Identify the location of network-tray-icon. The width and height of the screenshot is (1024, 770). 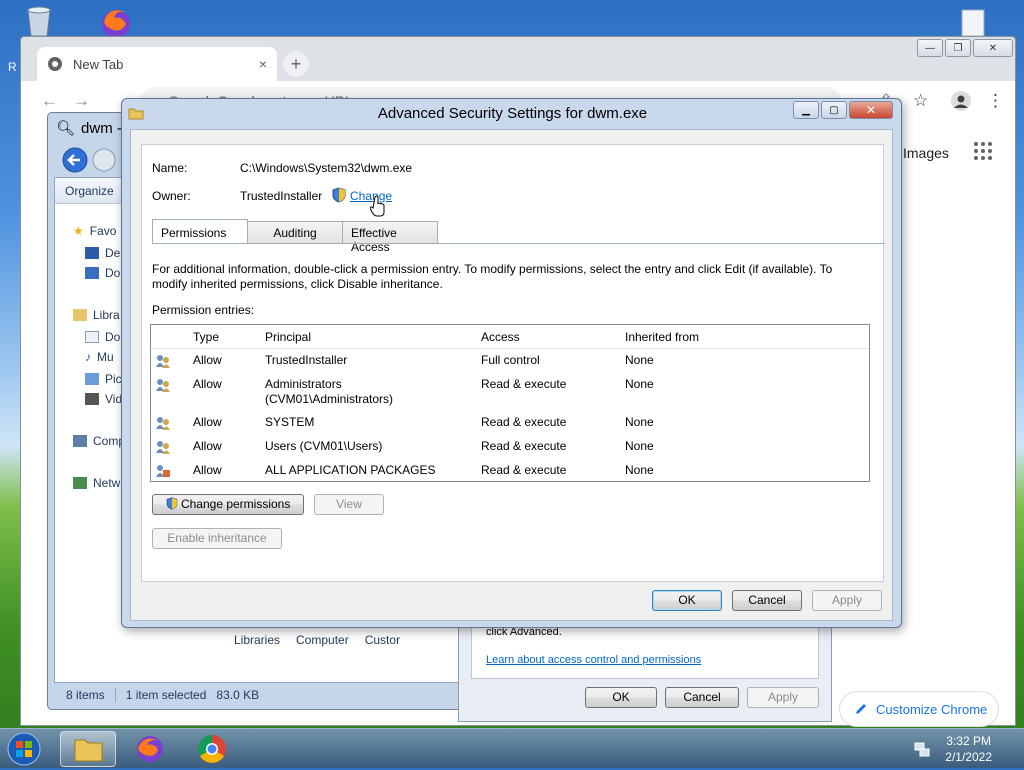
(922, 749).